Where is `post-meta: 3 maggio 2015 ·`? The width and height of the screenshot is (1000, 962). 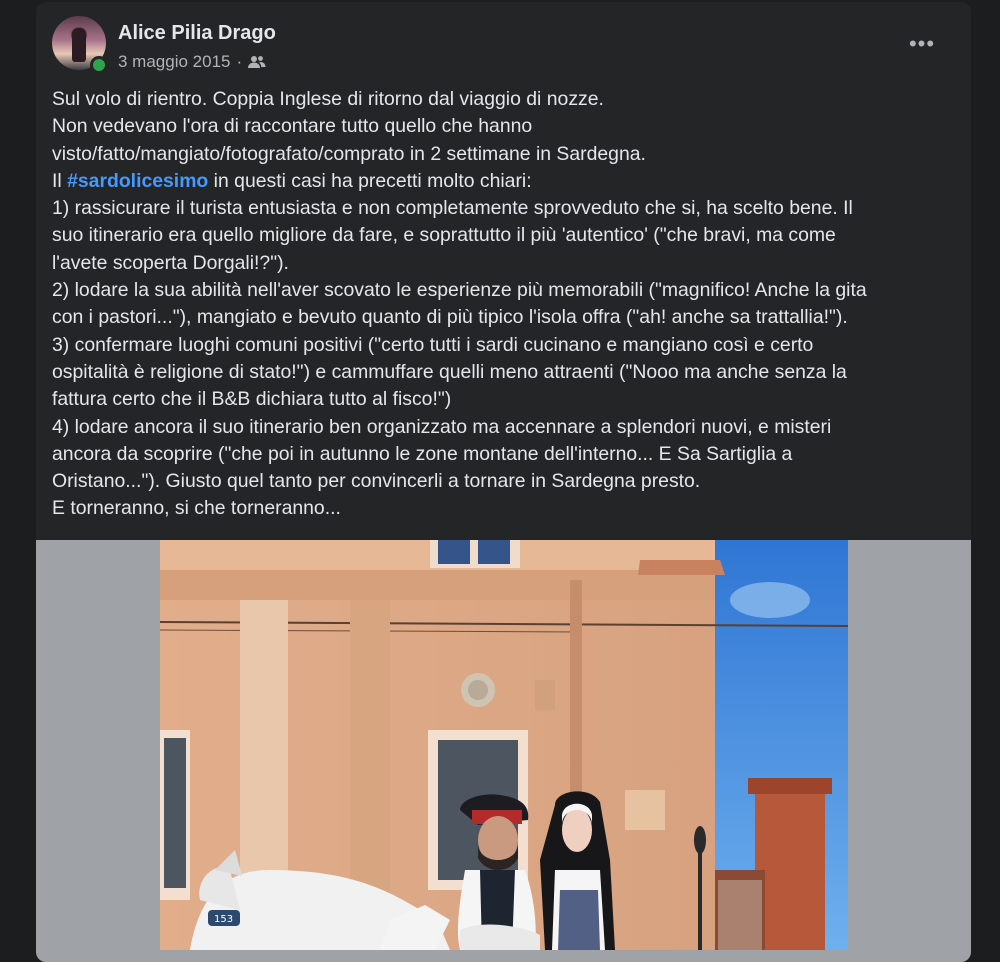
post-meta: 3 maggio 2015 · is located at coordinates (192, 62).